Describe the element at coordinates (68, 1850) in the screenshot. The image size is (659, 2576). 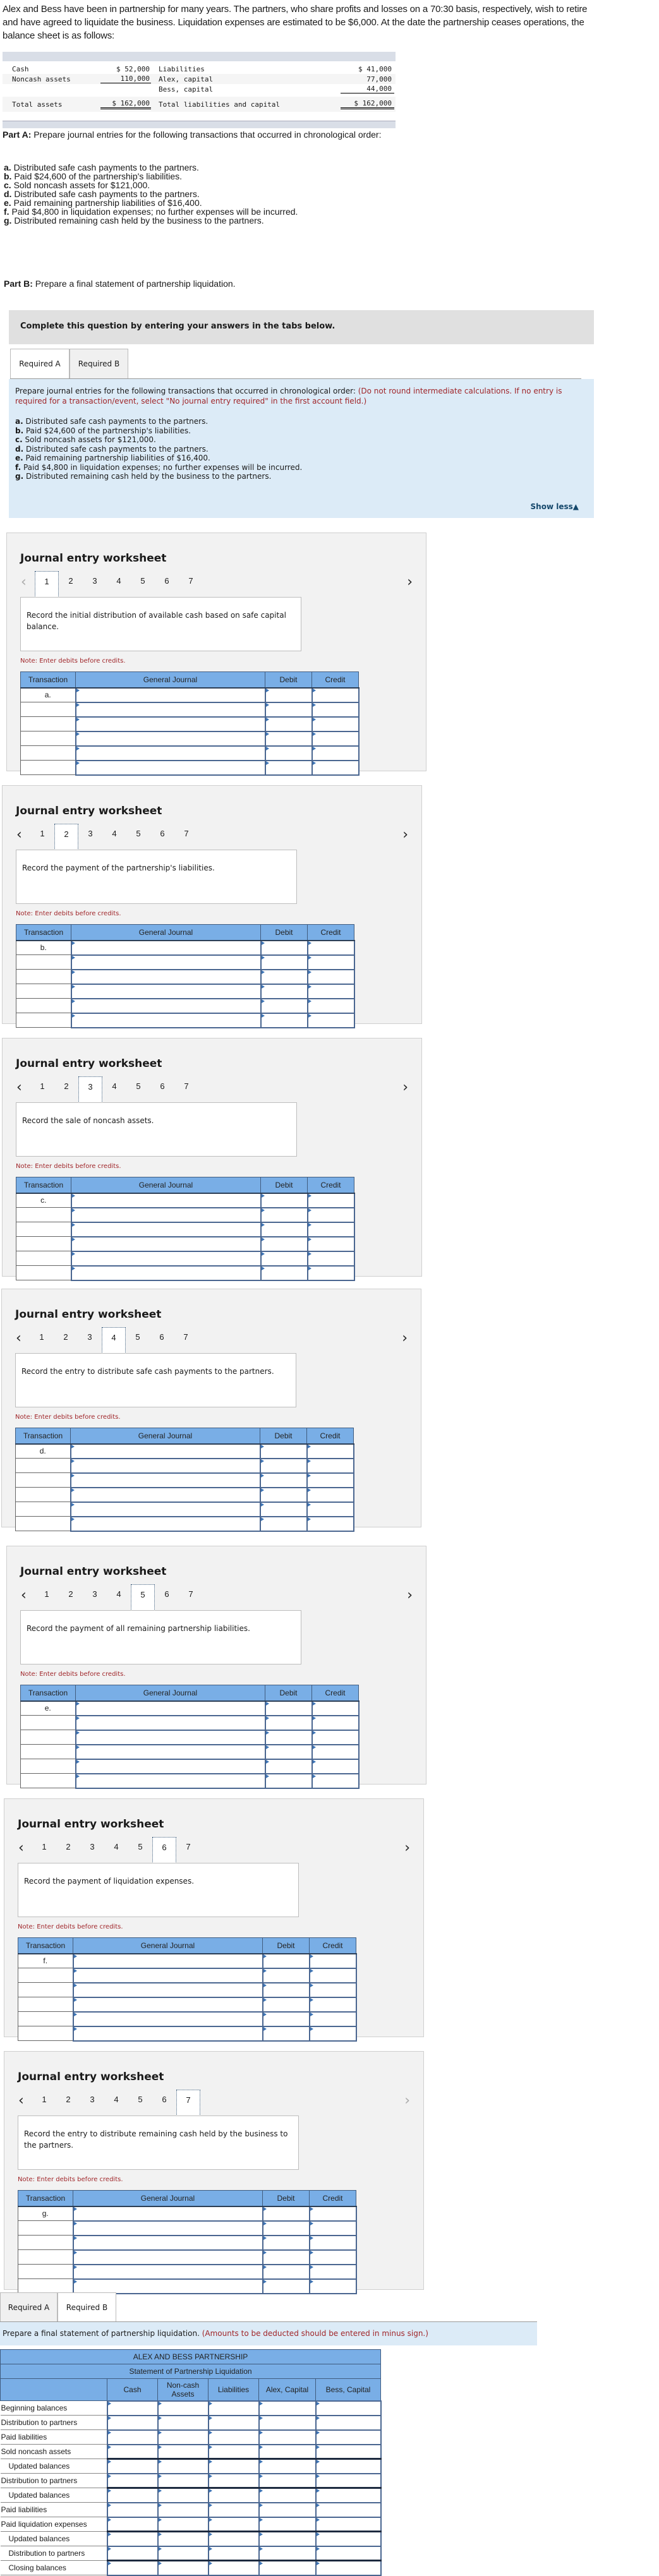
I see `worksheet-step-2: 2` at that location.